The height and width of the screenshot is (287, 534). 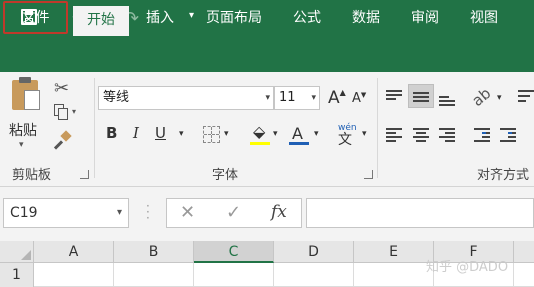 I want to click on format-painter-icon, so click(x=62, y=140).